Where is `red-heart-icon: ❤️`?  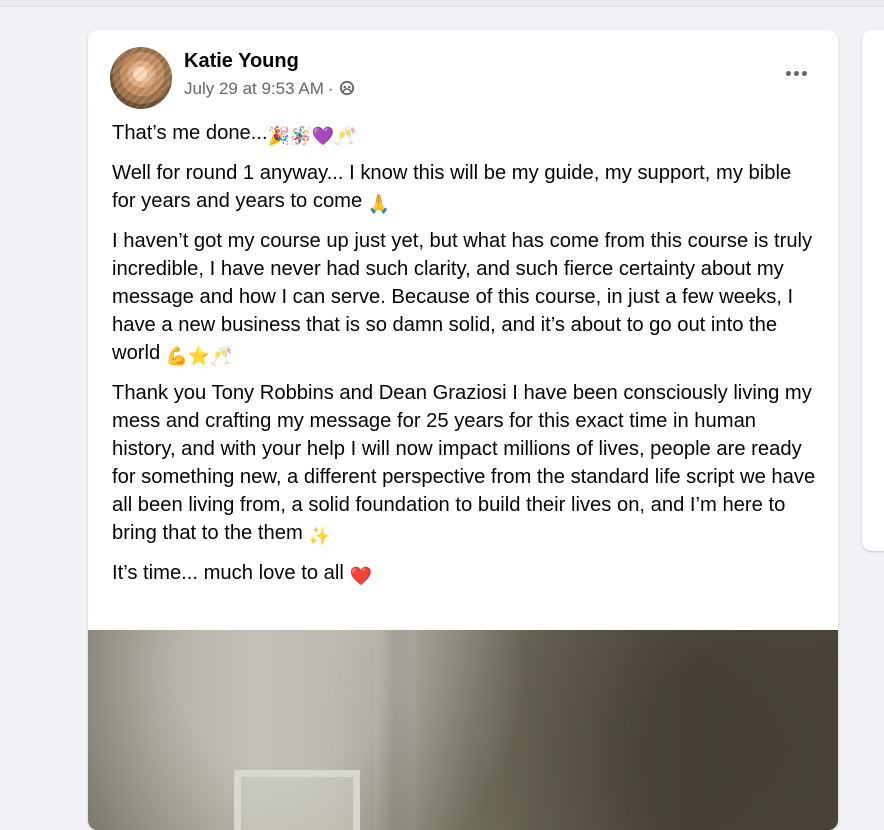
red-heart-icon: ❤️ is located at coordinates (360, 576).